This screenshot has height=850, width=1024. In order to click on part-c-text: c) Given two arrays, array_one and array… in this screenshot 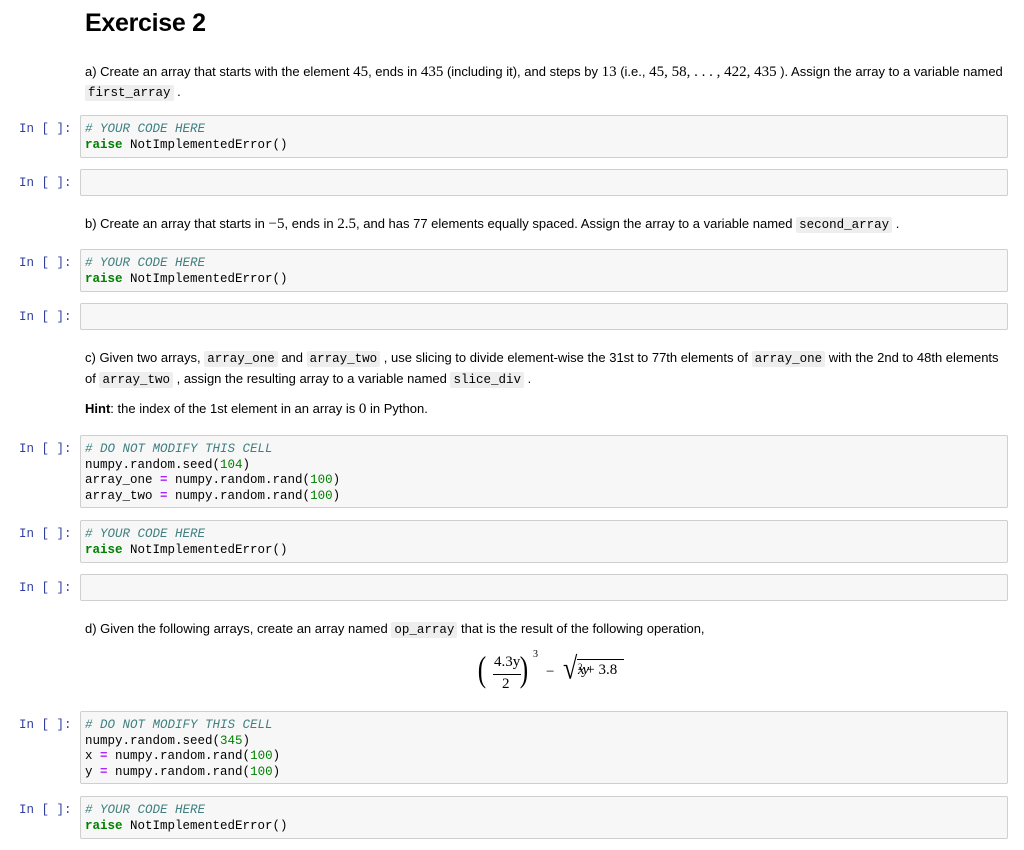, I will do `click(542, 369)`.